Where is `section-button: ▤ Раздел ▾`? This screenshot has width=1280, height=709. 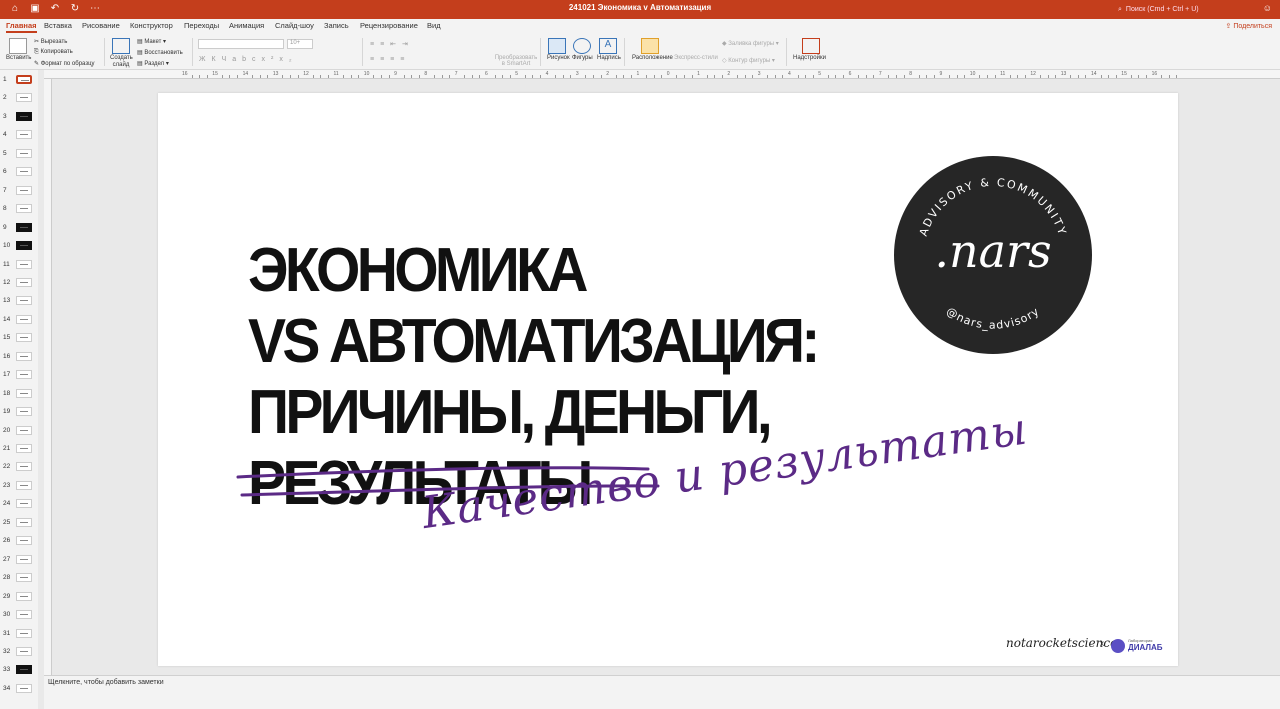 section-button: ▤ Раздел ▾ is located at coordinates (153, 63).